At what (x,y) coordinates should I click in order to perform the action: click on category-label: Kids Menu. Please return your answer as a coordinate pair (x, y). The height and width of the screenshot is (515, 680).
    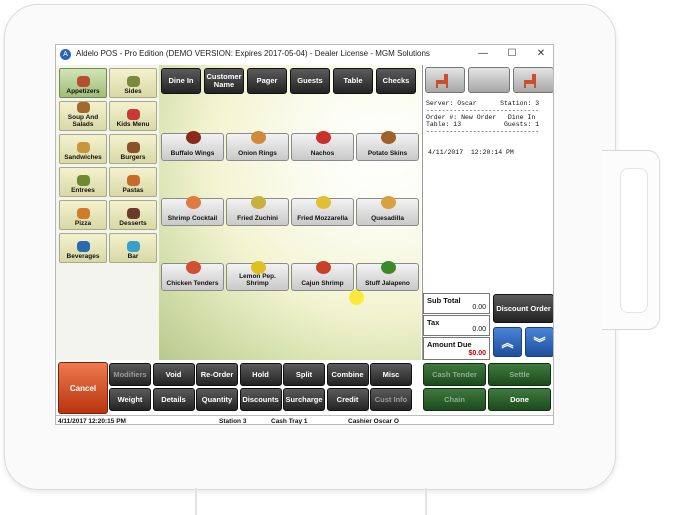
    Looking at the image, I should click on (133, 124).